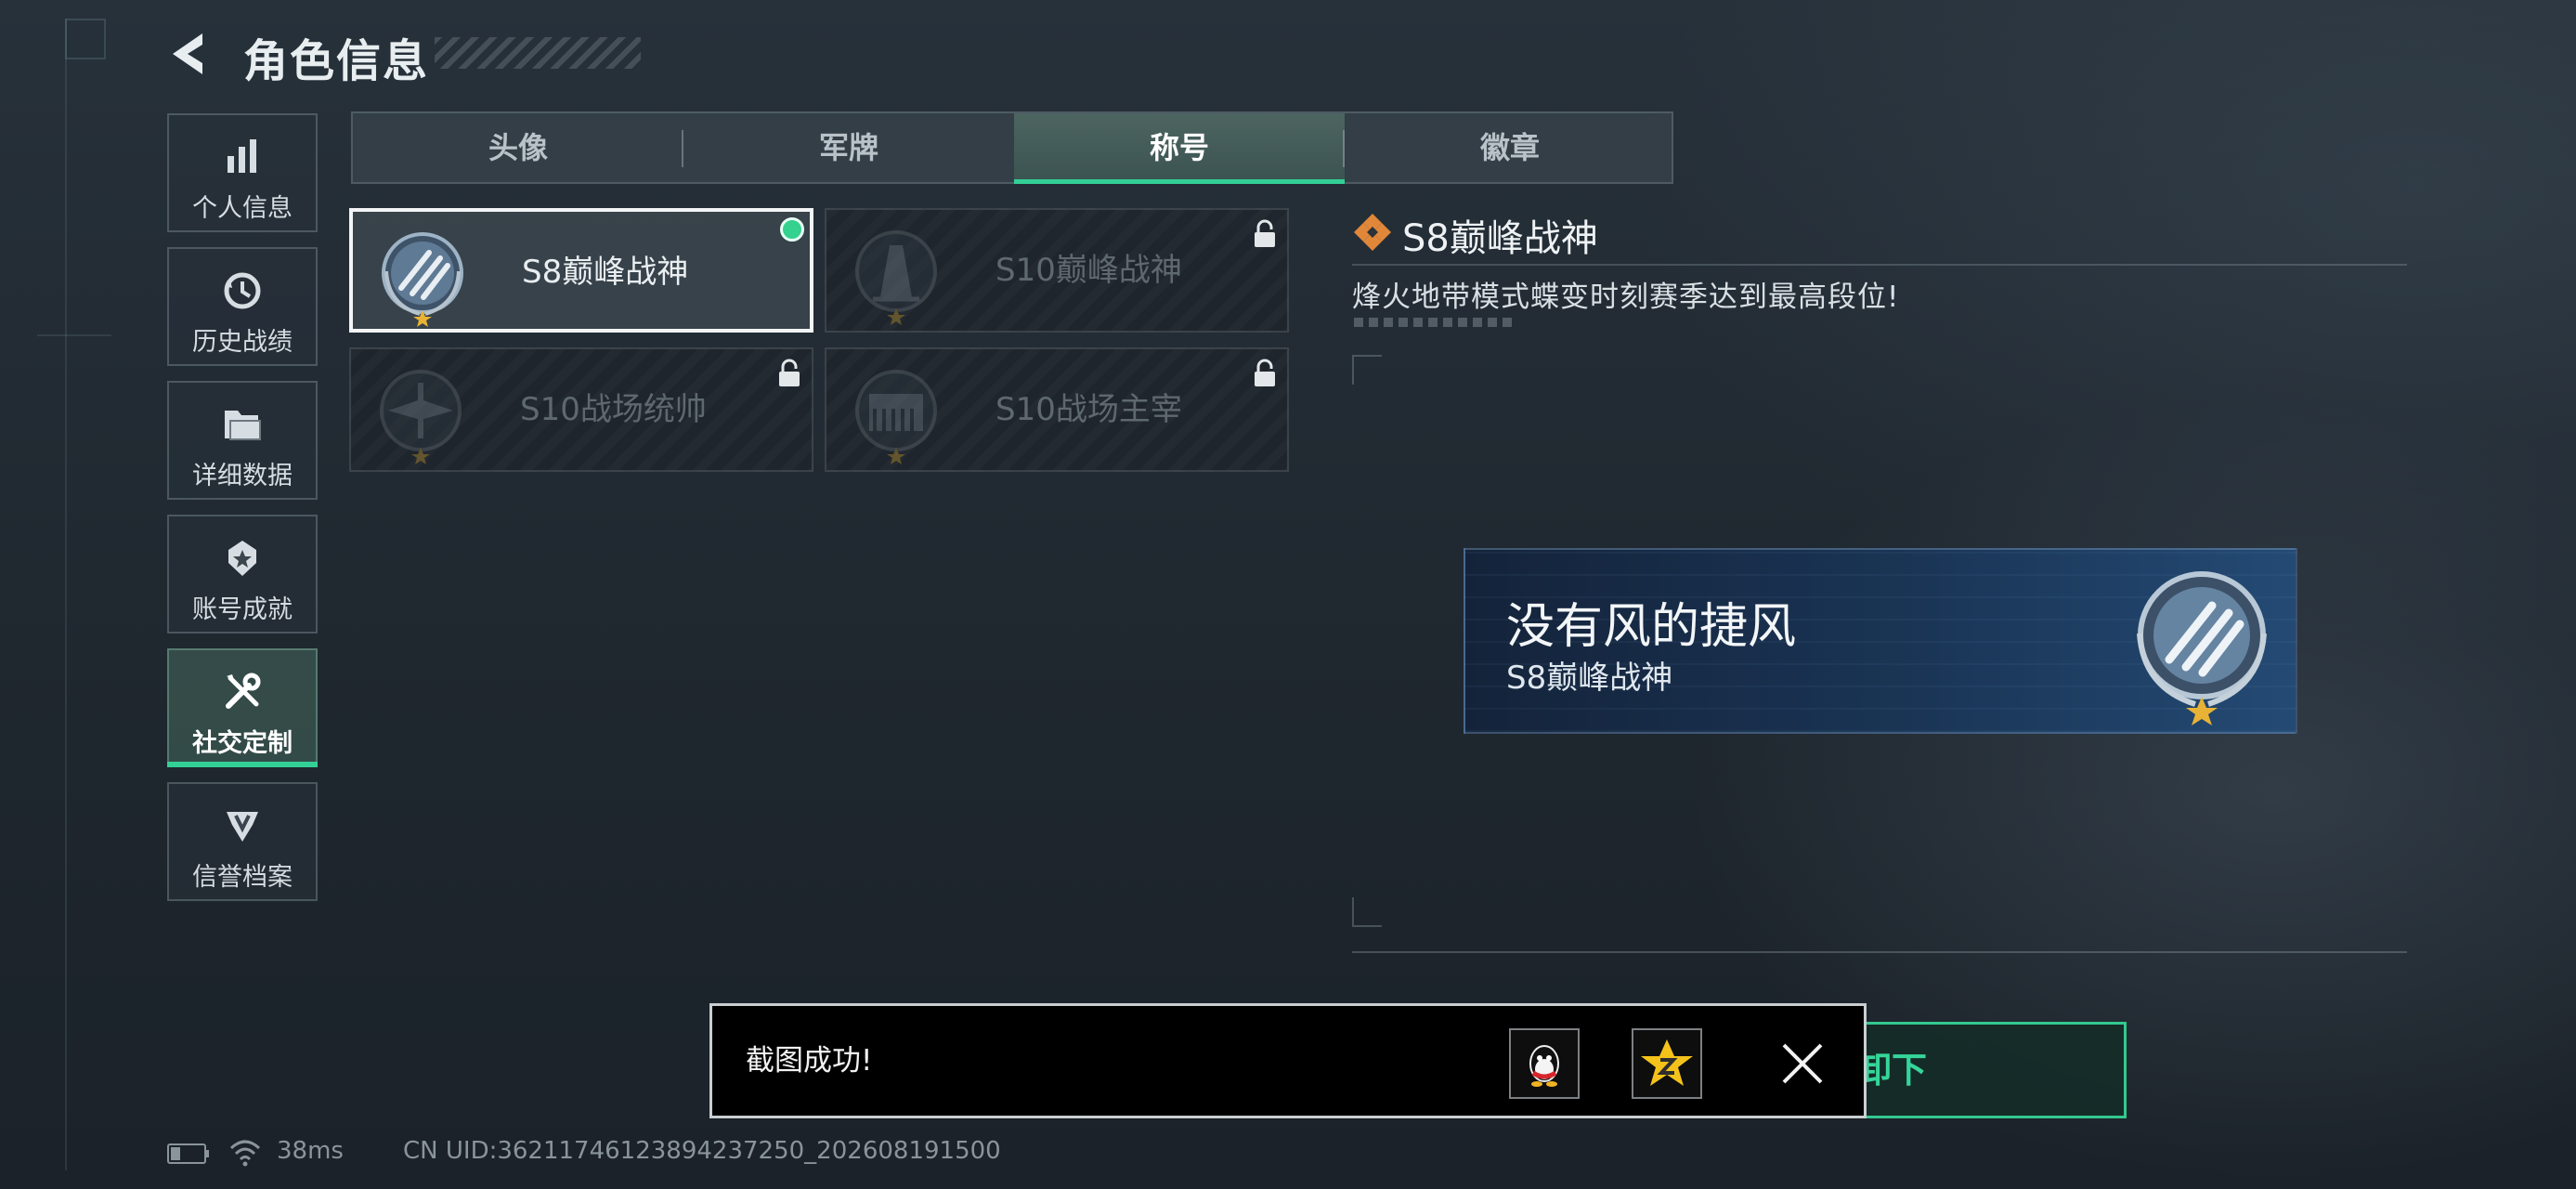  Describe the element at coordinates (245, 1153) in the screenshot. I see `wifi-icon` at that location.